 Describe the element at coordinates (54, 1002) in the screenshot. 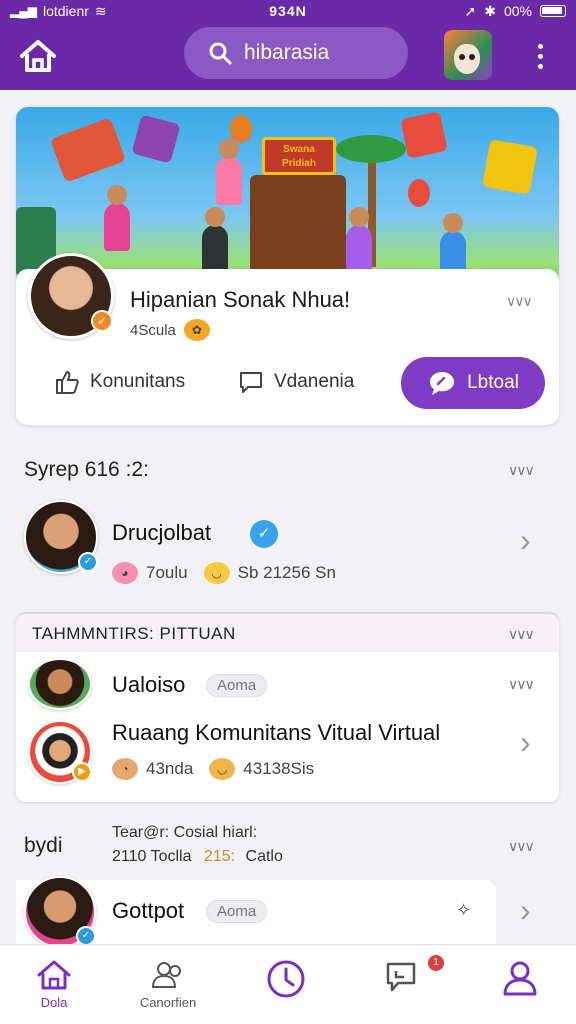

I see `nav-home-label: Dola` at that location.